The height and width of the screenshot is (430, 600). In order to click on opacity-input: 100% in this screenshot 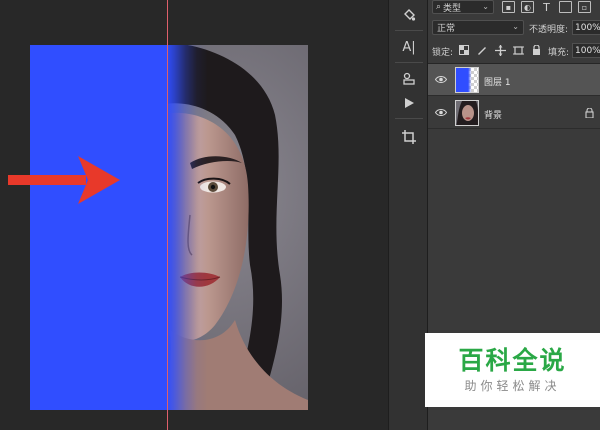, I will do `click(586, 27)`.